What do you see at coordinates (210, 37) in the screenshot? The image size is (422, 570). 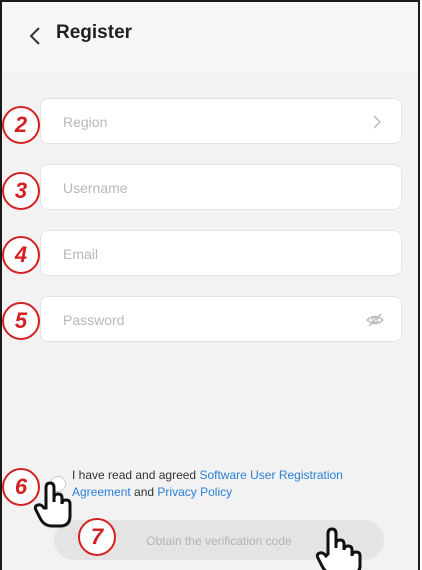 I see `header-bar: Register` at bounding box center [210, 37].